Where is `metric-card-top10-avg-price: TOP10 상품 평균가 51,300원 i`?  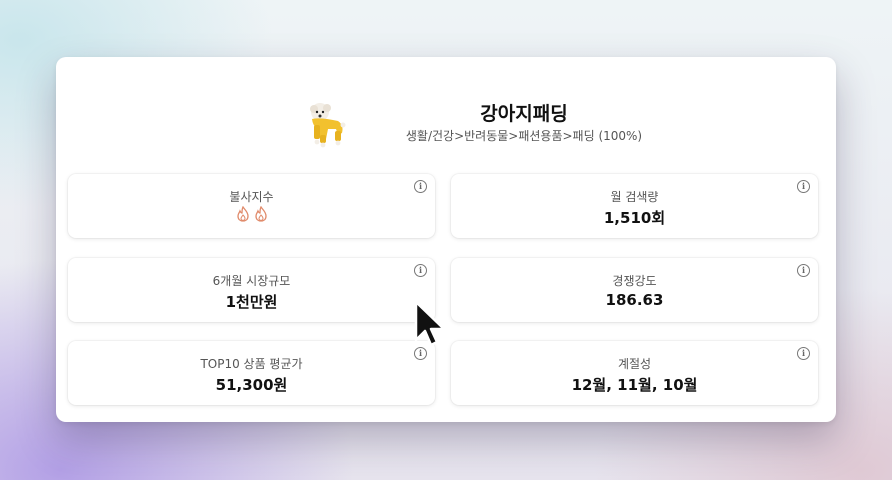
metric-card-top10-avg-price: TOP10 상품 평균가 51,300원 i is located at coordinates (251, 373).